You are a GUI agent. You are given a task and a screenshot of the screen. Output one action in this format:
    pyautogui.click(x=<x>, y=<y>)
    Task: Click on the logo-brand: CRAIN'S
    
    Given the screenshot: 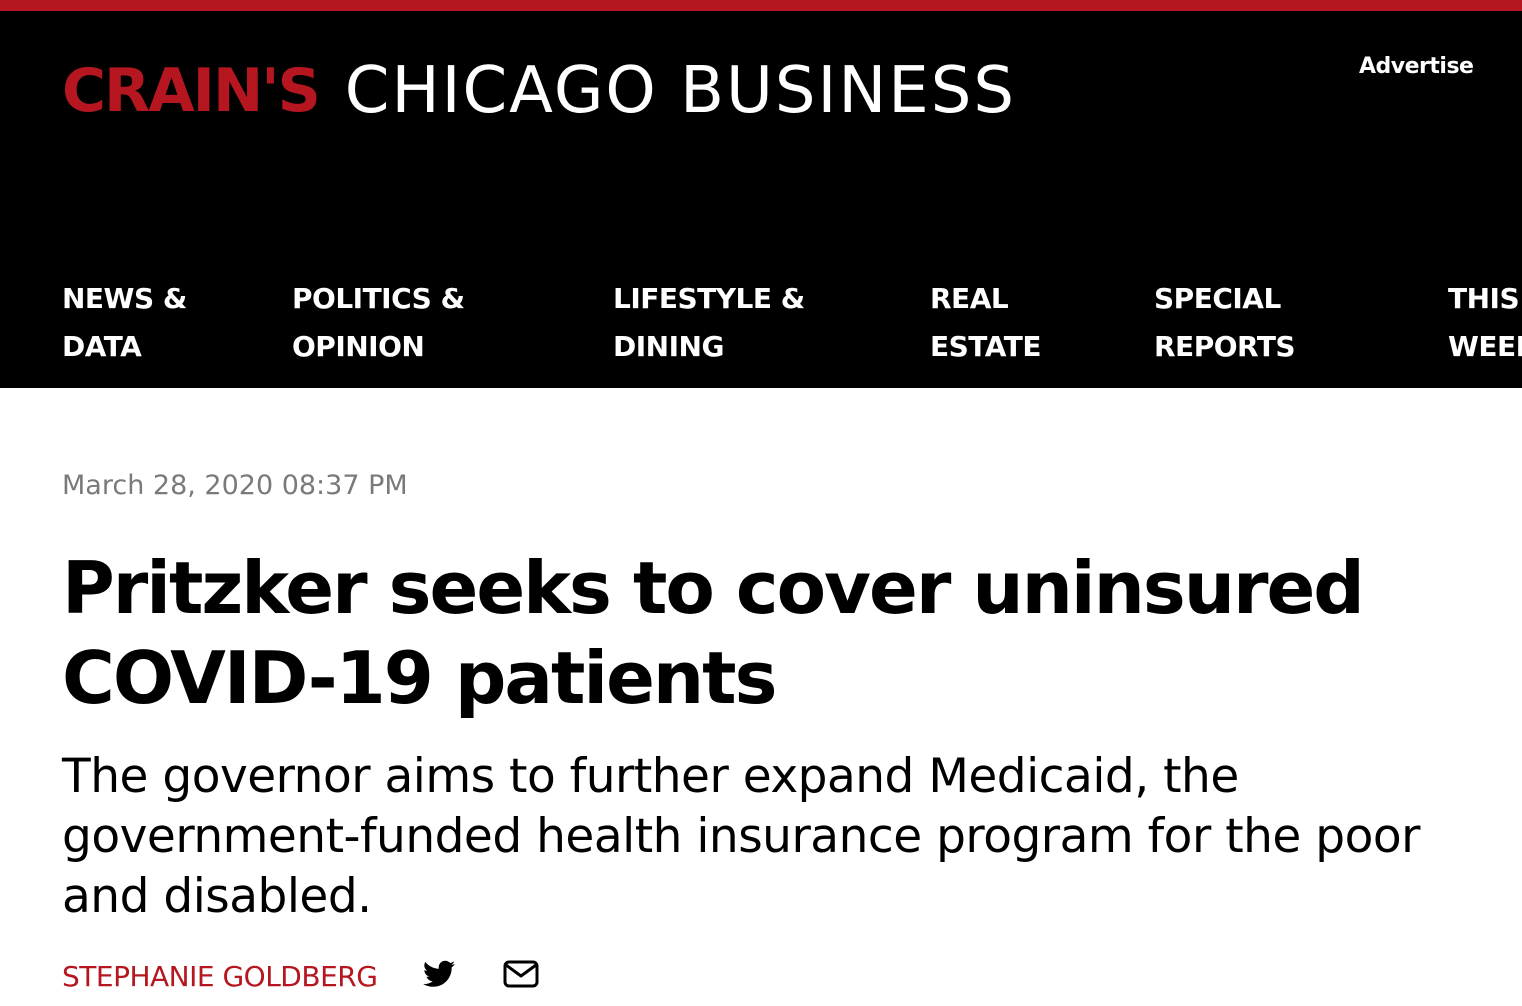 What is the action you would take?
    pyautogui.click(x=191, y=91)
    